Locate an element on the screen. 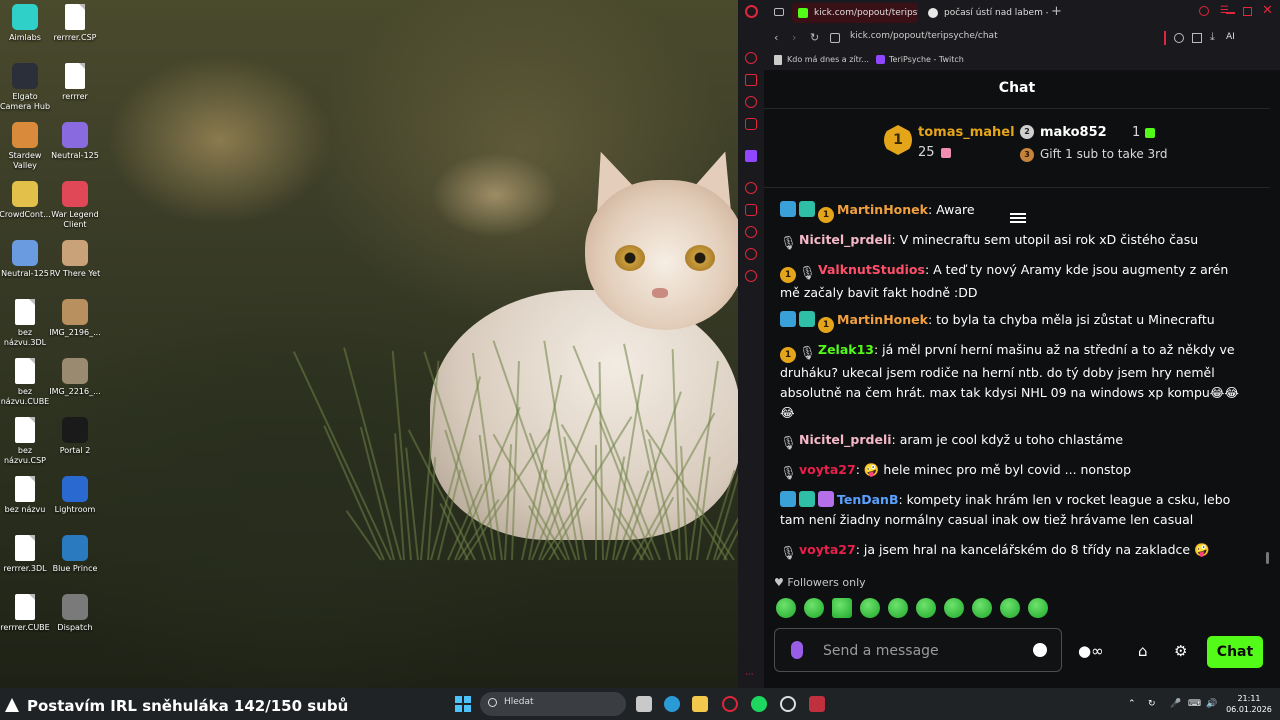 The width and height of the screenshot is (1280, 720). sidebar-extensions-icon is located at coordinates (751, 254).